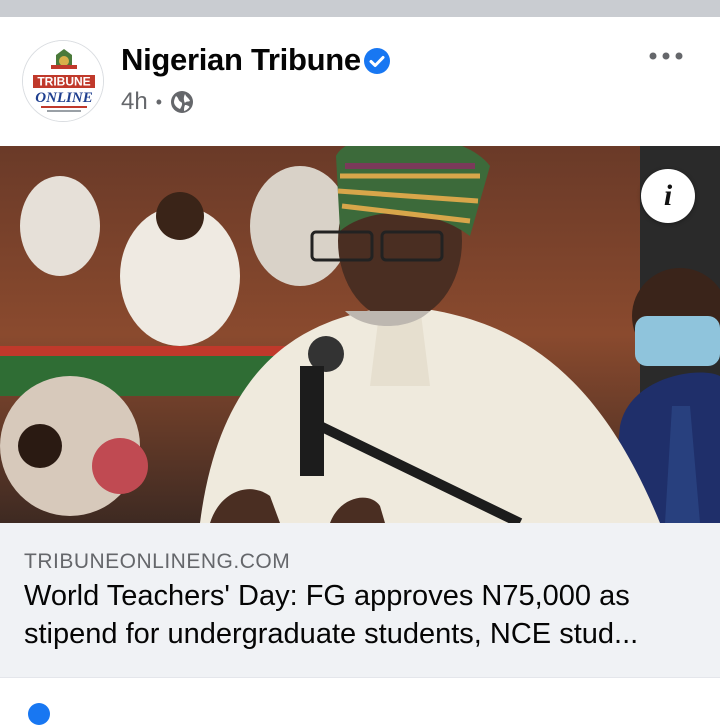  I want to click on card-divider, so click(360, 677).